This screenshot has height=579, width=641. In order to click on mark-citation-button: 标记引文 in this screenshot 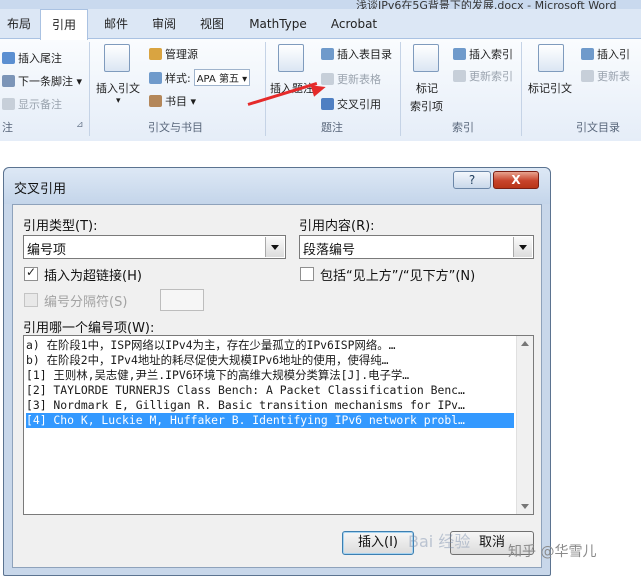, I will do `click(550, 88)`.